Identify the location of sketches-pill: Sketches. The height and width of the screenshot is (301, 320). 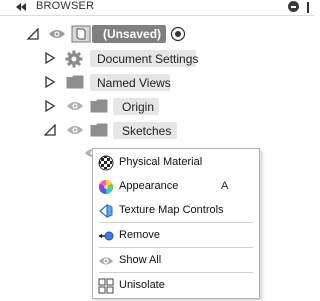
(145, 130).